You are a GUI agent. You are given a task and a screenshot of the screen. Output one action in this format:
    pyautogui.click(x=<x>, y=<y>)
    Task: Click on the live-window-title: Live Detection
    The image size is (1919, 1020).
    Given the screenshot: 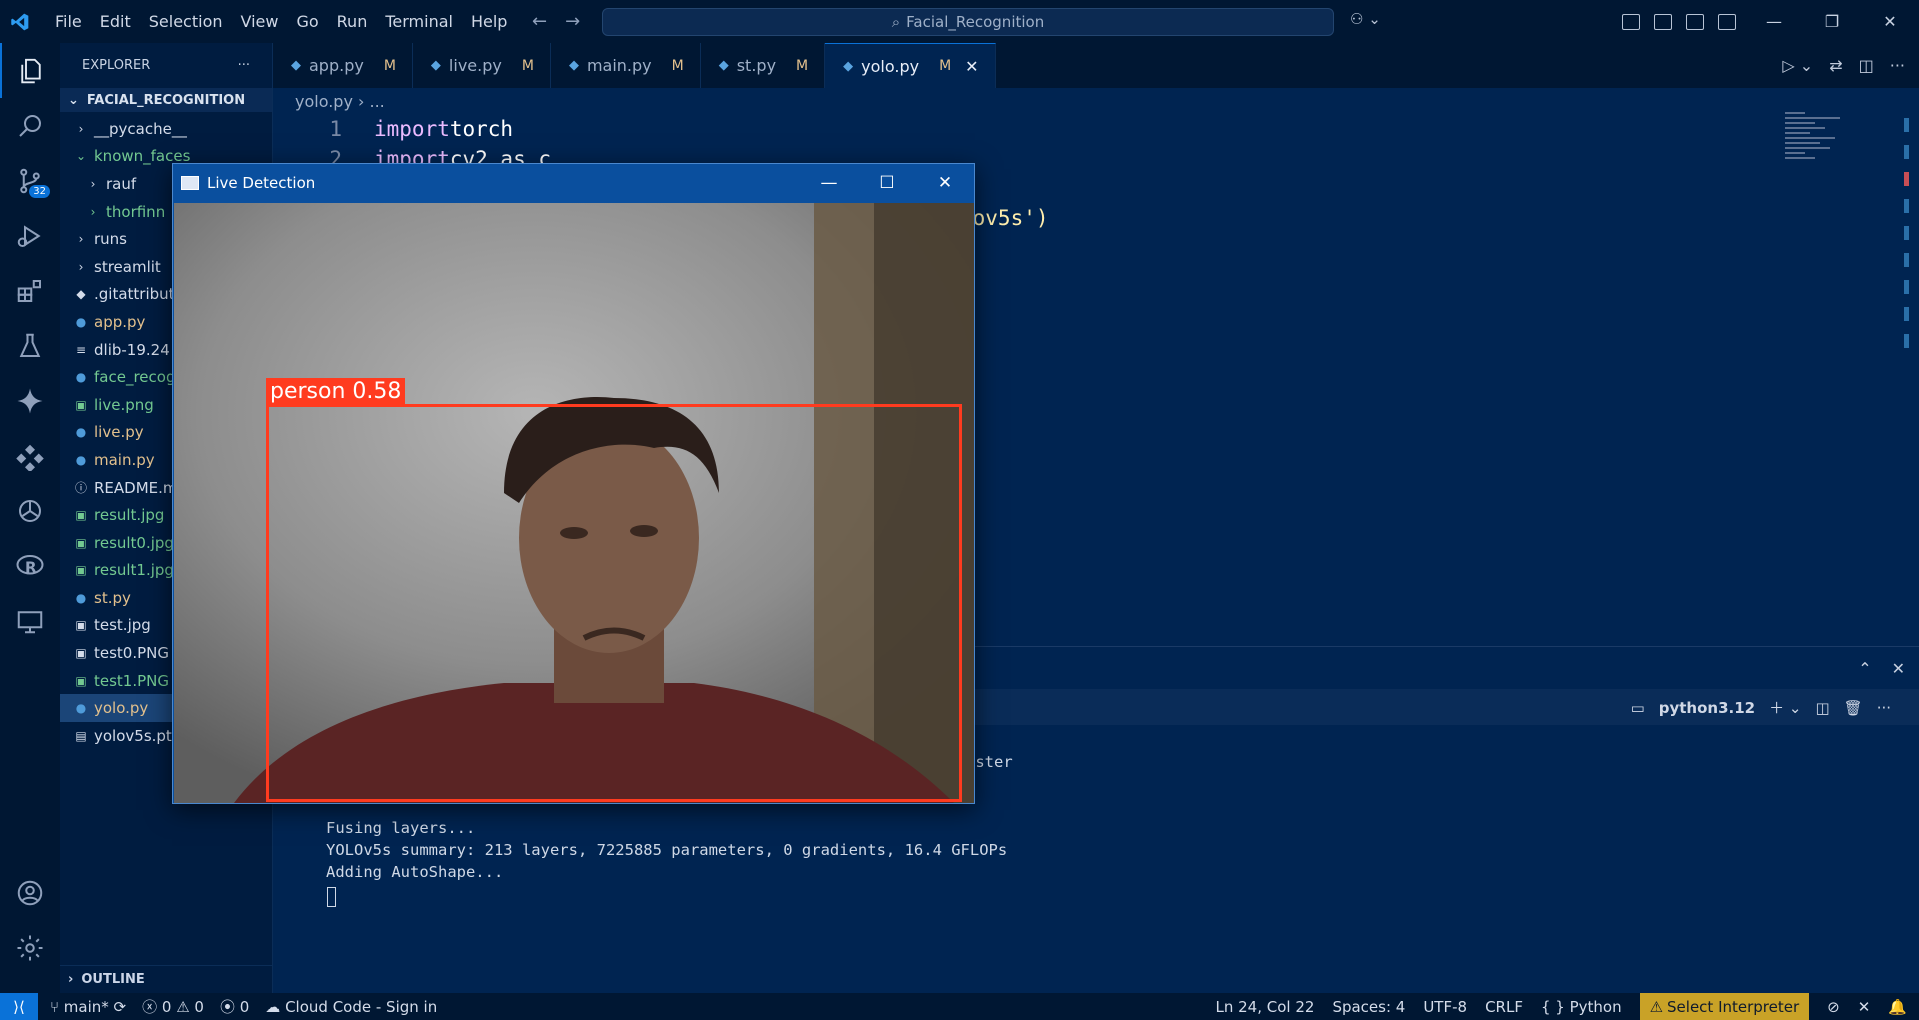 What is the action you would take?
    pyautogui.click(x=261, y=183)
    